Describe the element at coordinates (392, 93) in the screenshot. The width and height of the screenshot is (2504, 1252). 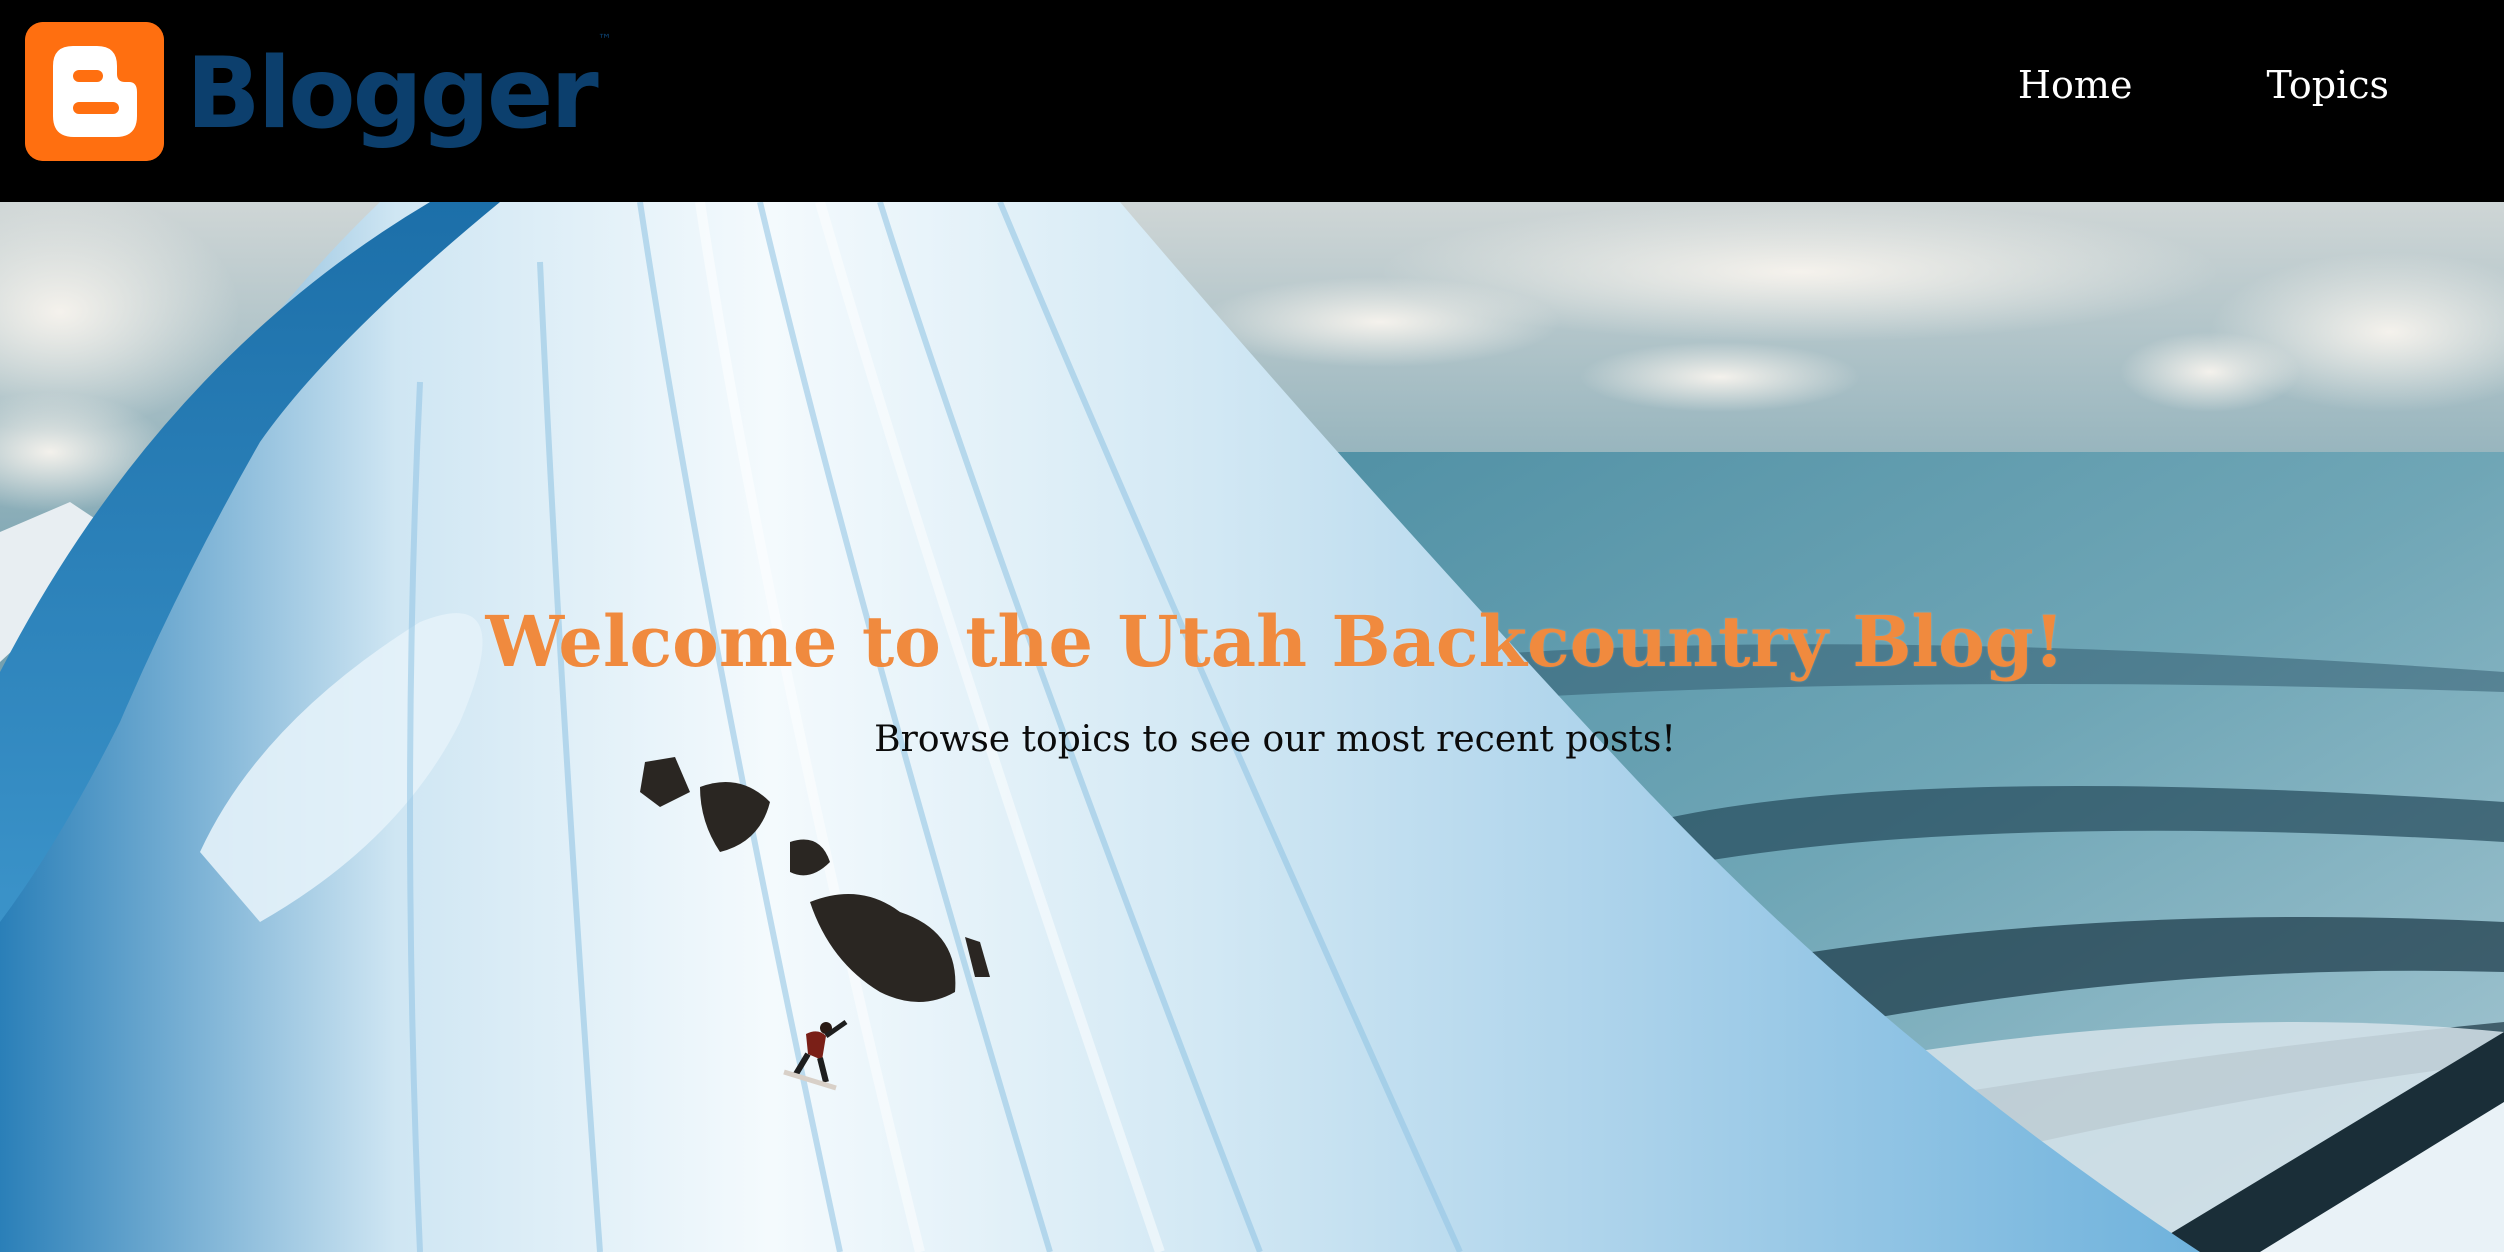
I see `blogger-wordmark: Blogger` at that location.